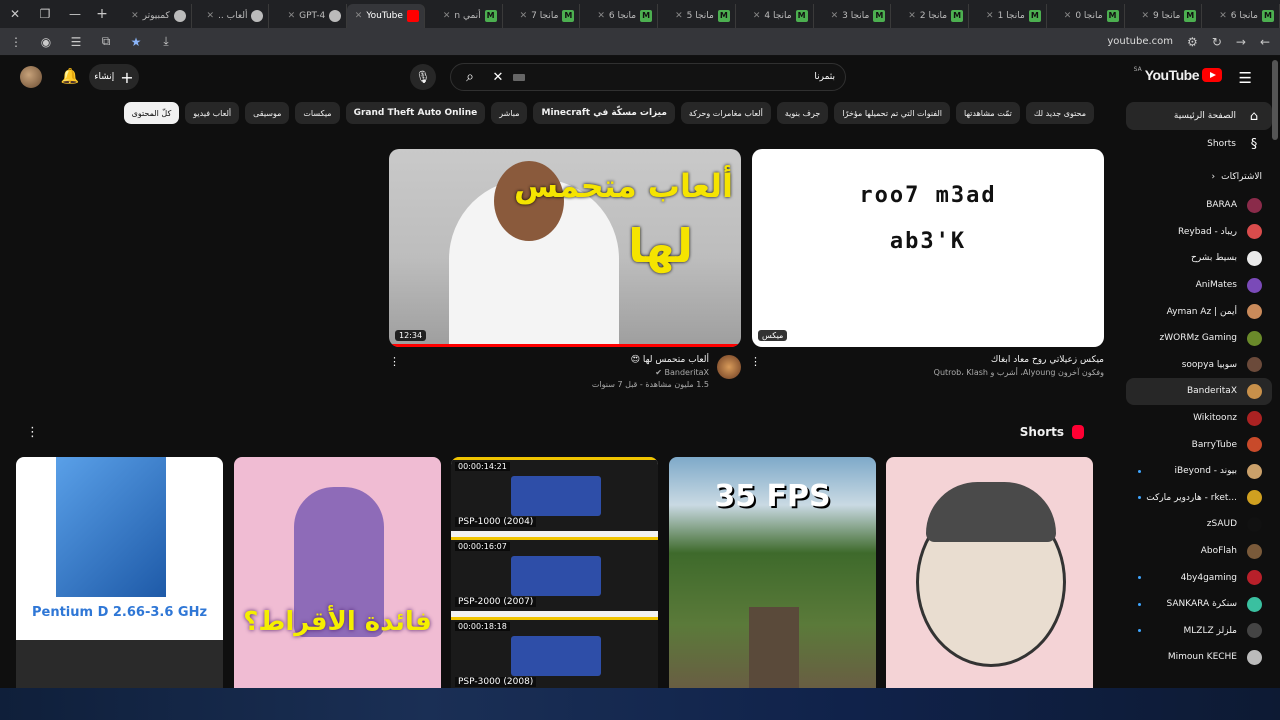  What do you see at coordinates (549, 372) in the screenshot?
I see `channel-name: BanderitaX ✔` at bounding box center [549, 372].